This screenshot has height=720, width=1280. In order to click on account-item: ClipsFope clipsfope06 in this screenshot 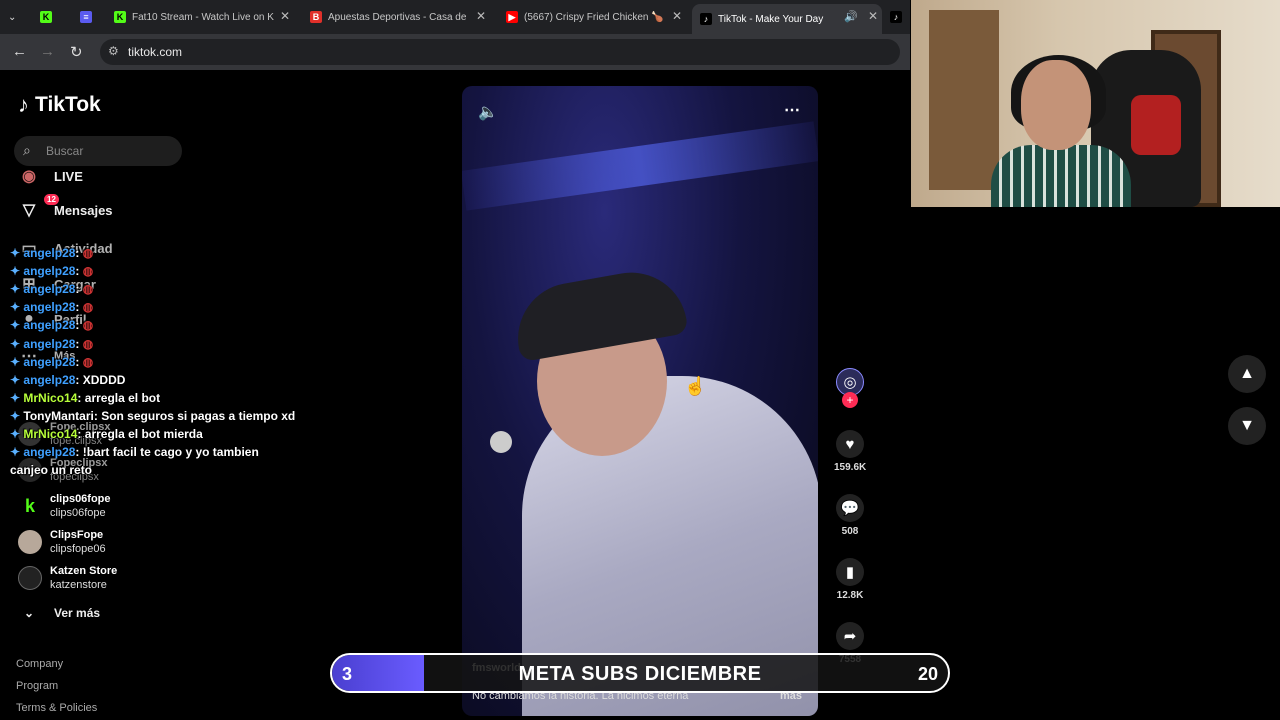, I will do `click(62, 542)`.